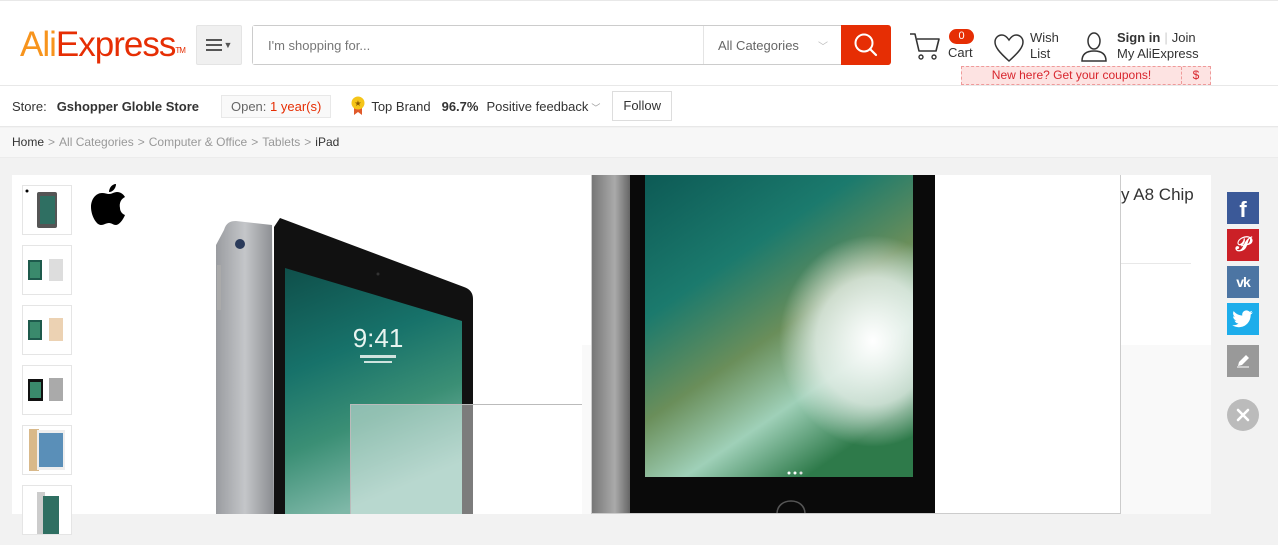  Describe the element at coordinates (248, 106) in the screenshot. I see `open-label: Open:` at that location.